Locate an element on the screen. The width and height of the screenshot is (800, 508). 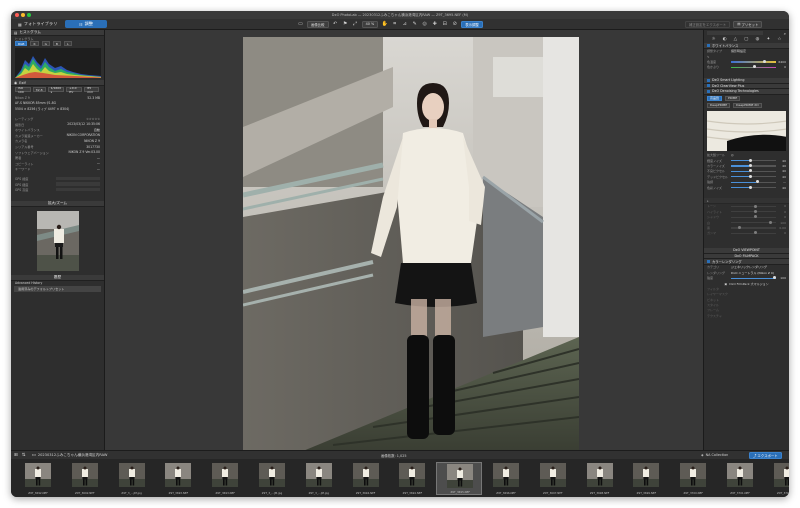
exif-values: ISO 100 f/2.8 1/1600 s +0.0 EV 85 mm is located at coordinates (57, 90).